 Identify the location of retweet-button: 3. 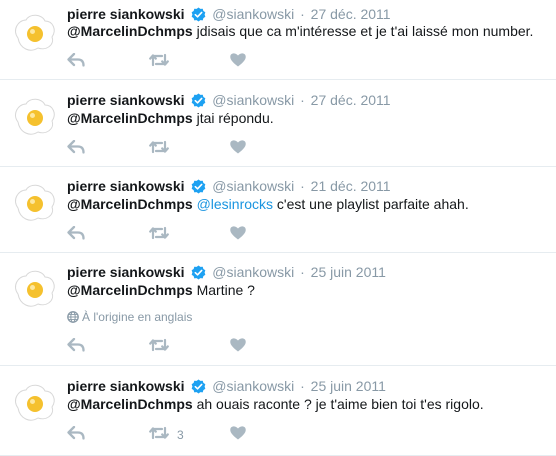
(166, 435).